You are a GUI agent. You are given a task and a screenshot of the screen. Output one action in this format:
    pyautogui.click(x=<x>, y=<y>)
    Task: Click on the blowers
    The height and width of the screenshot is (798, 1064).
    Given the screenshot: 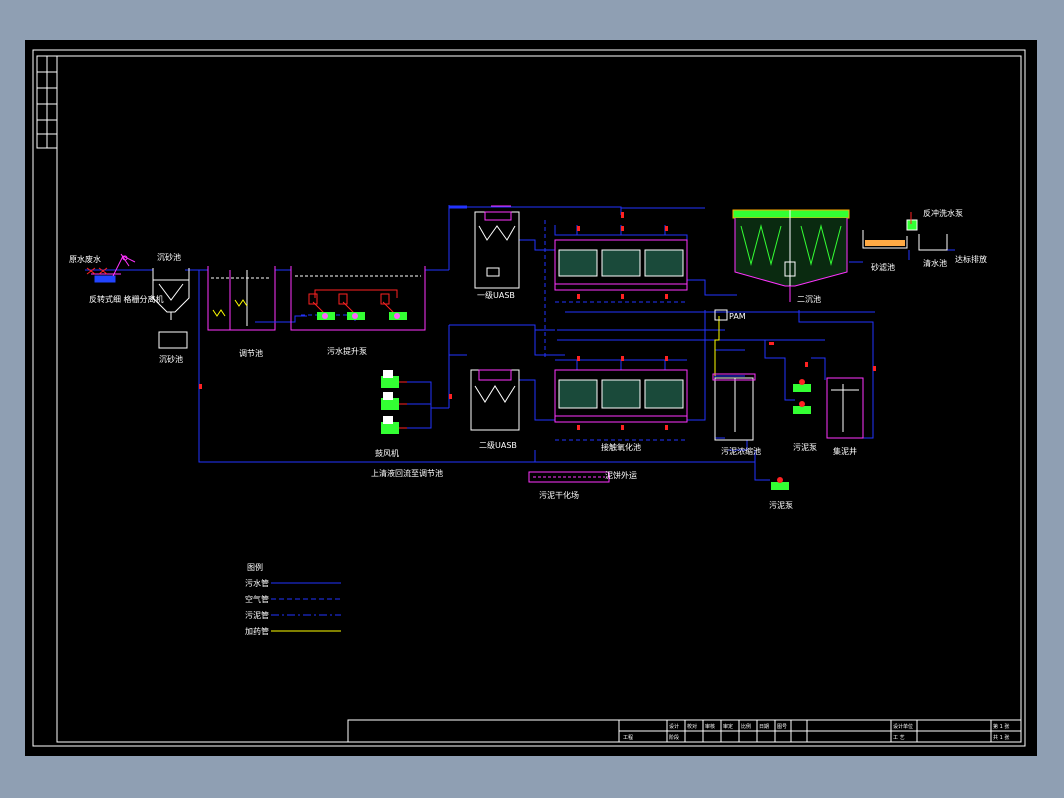 What is the action you would take?
    pyautogui.click(x=394, y=402)
    